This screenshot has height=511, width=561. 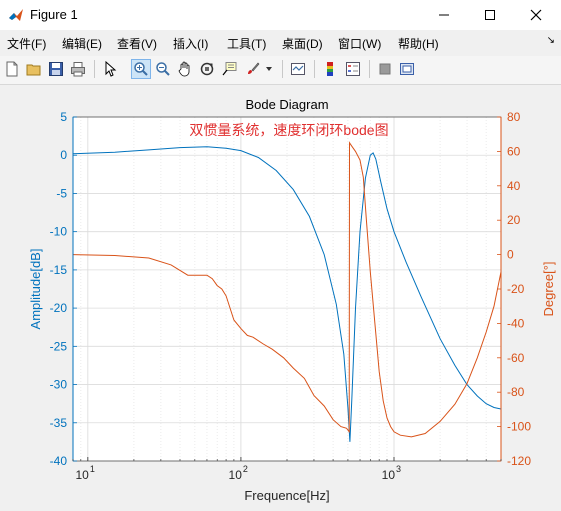 I want to click on zoom-in-button, so click(x=141, y=69).